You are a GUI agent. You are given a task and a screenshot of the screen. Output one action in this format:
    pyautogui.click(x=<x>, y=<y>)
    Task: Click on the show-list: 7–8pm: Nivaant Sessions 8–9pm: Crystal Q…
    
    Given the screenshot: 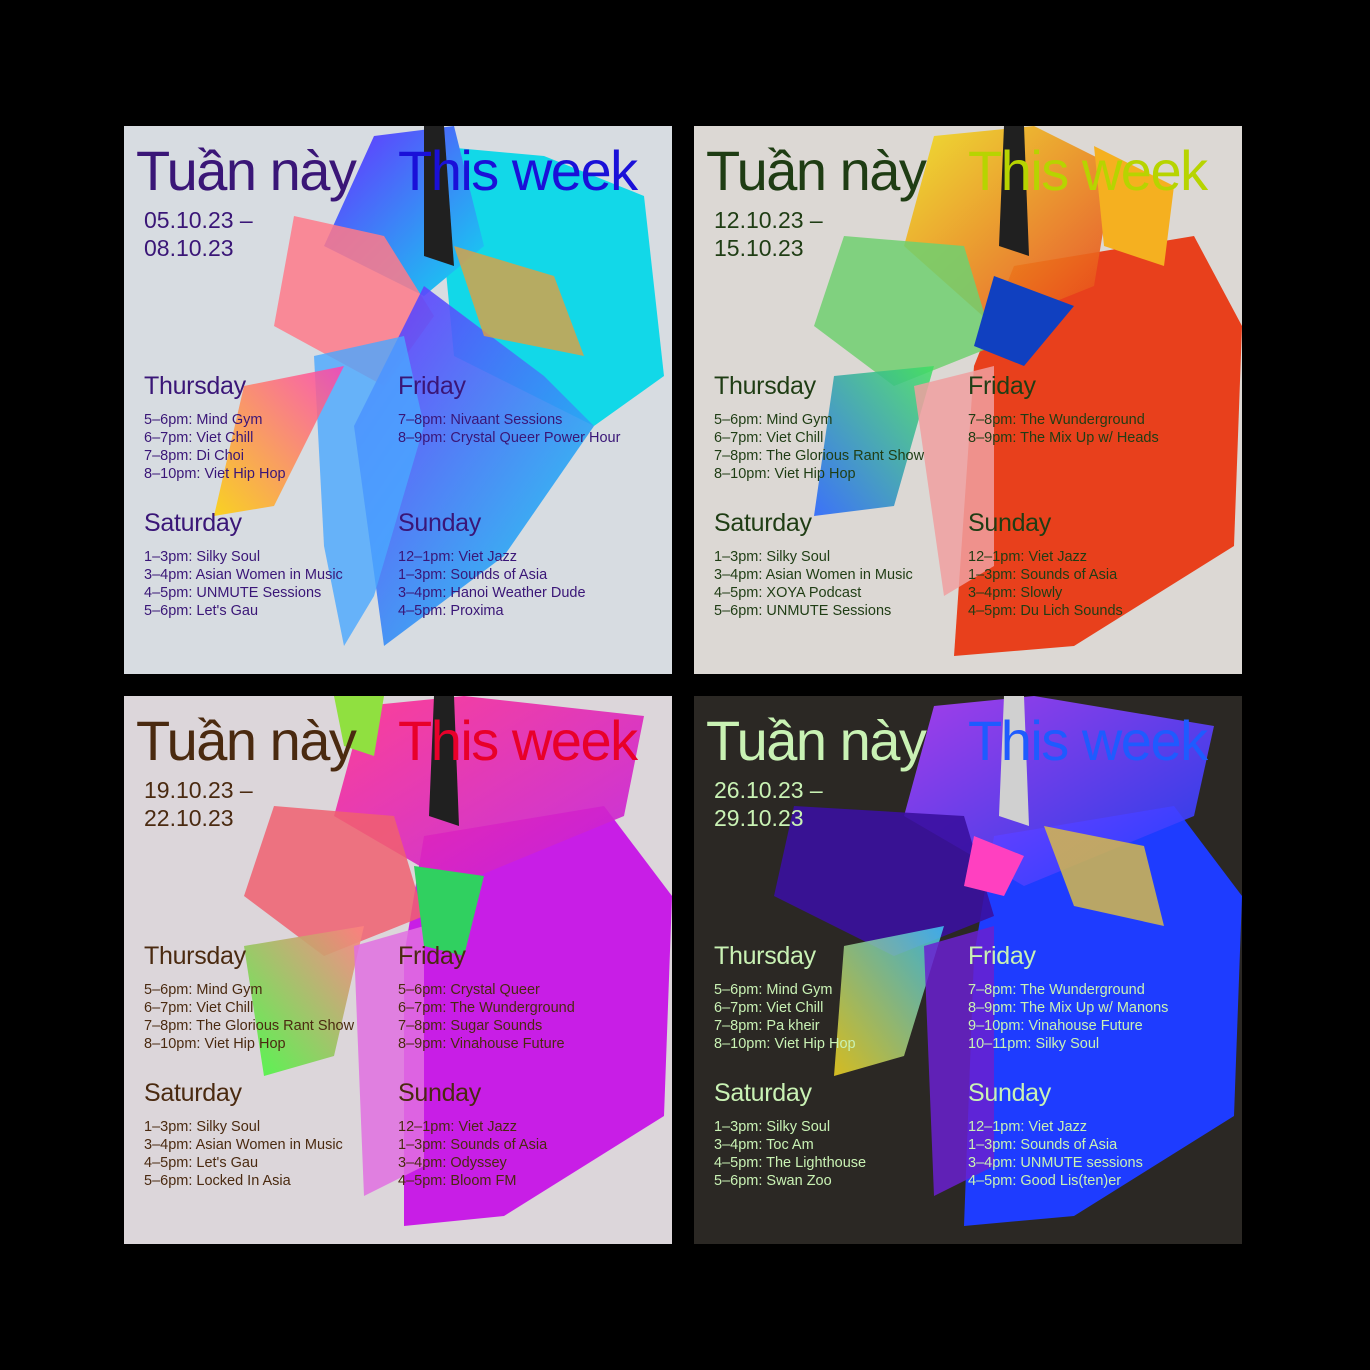 What is the action you would take?
    pyautogui.click(x=523, y=429)
    